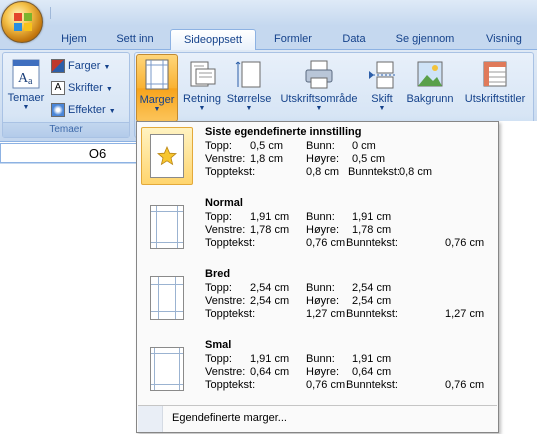 Image resolution: width=537 pixels, height=434 pixels. I want to click on header-value: 1,27 cm, so click(326, 314).